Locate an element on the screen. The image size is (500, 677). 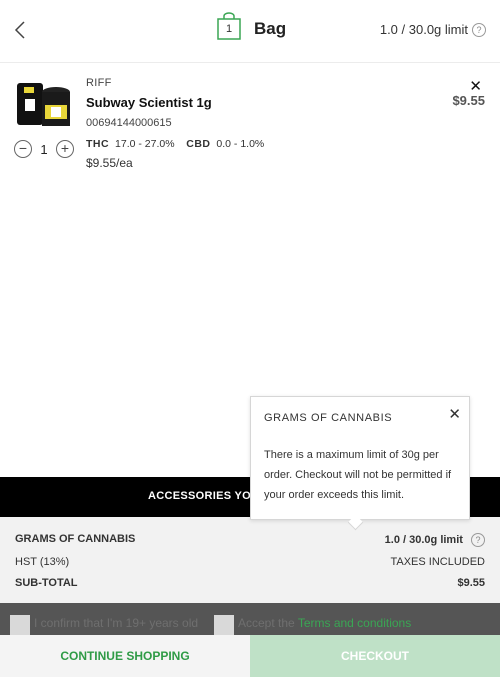
thc-label: THC is located at coordinates (98, 144).